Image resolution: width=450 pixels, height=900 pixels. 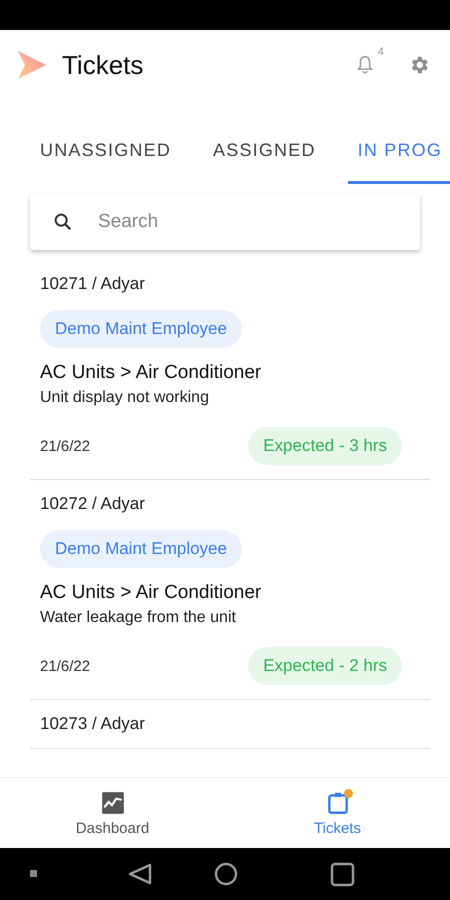 I want to click on eta-chip: Expected - 3 hrs, so click(x=325, y=446).